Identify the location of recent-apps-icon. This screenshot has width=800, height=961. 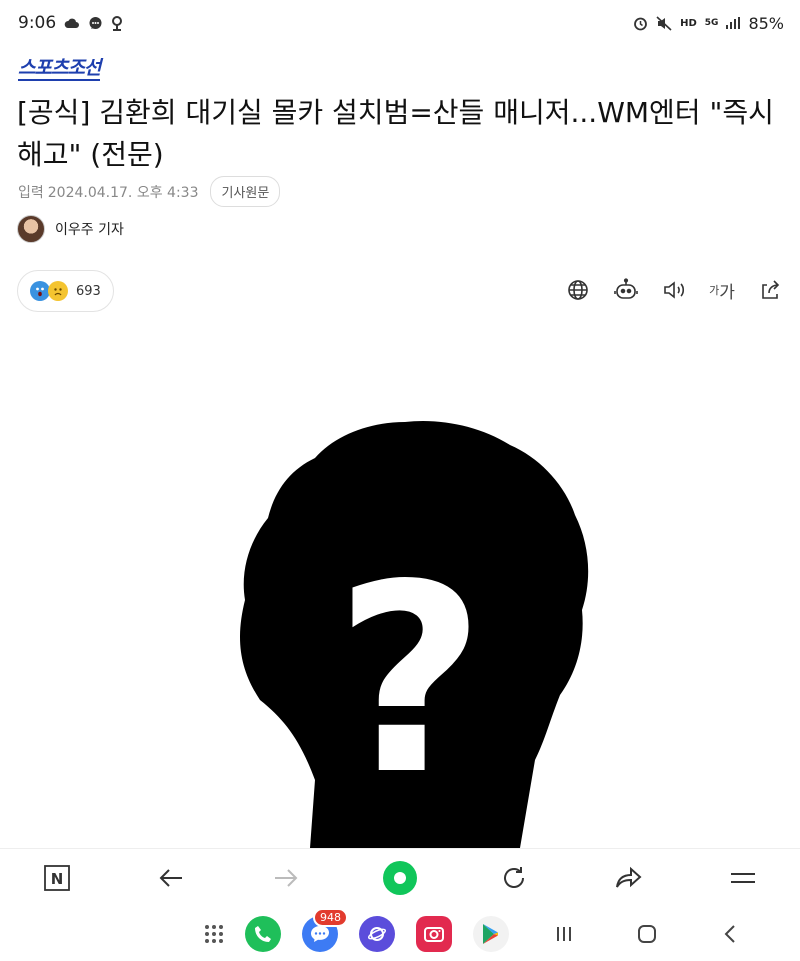
(564, 934).